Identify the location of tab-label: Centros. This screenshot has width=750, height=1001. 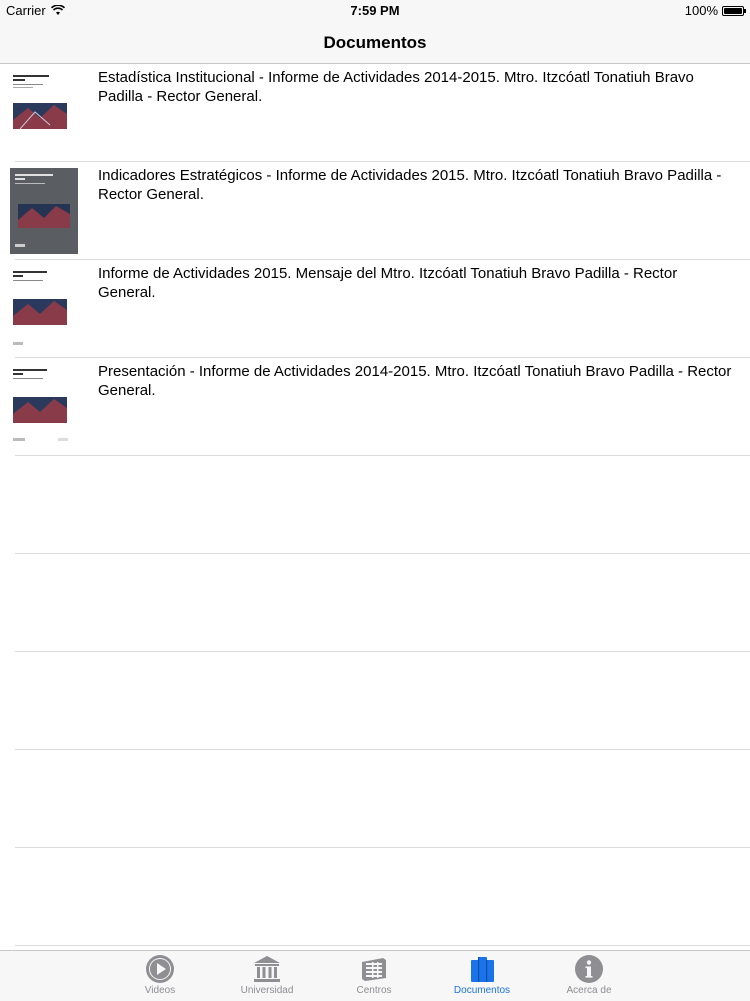
(374, 990).